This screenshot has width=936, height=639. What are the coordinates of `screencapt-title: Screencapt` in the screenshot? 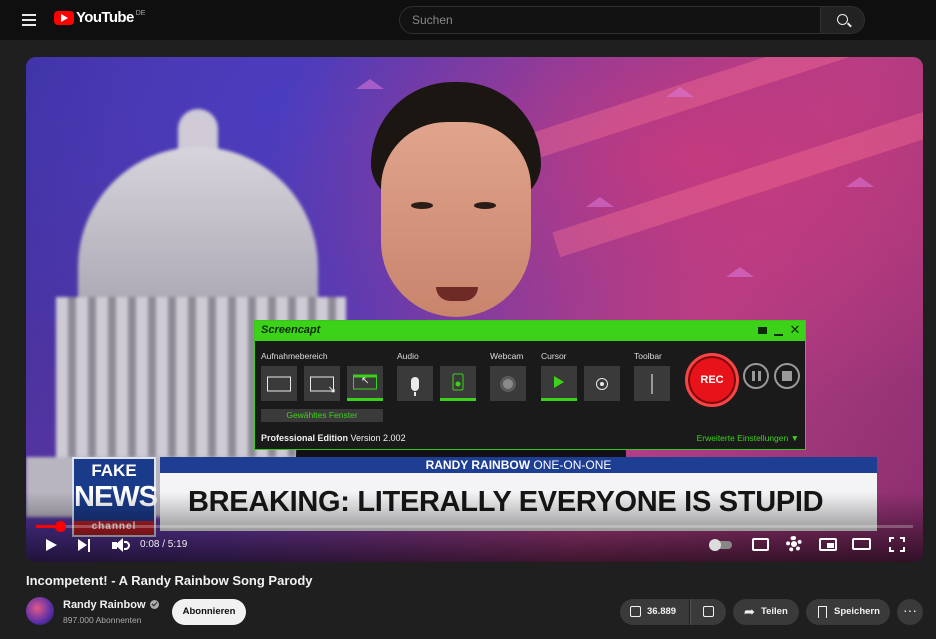 It's located at (291, 330).